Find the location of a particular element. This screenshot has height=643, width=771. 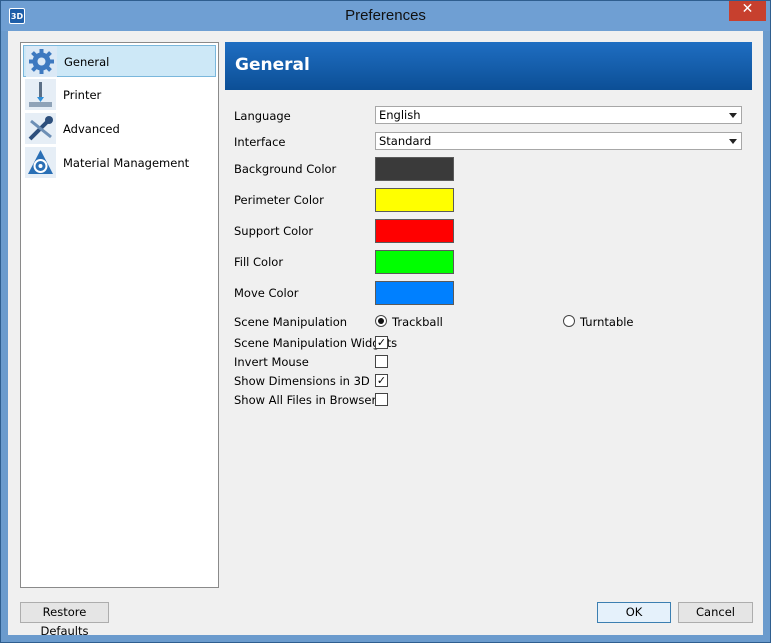

move-color-label: Move Color is located at coordinates (266, 293).